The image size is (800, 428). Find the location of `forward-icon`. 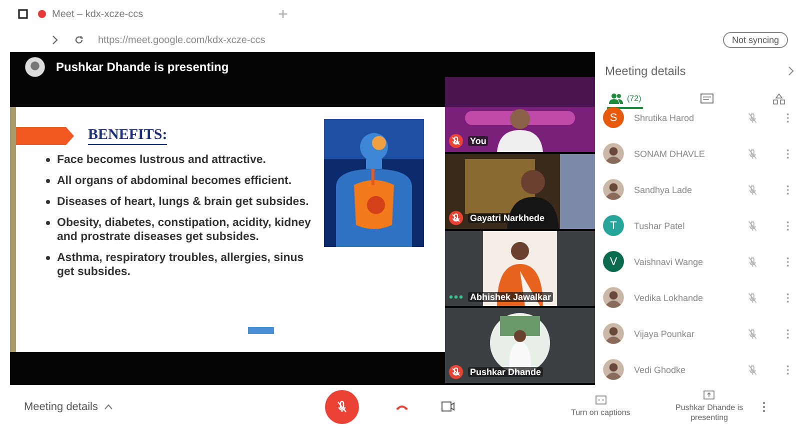

forward-icon is located at coordinates (55, 40).